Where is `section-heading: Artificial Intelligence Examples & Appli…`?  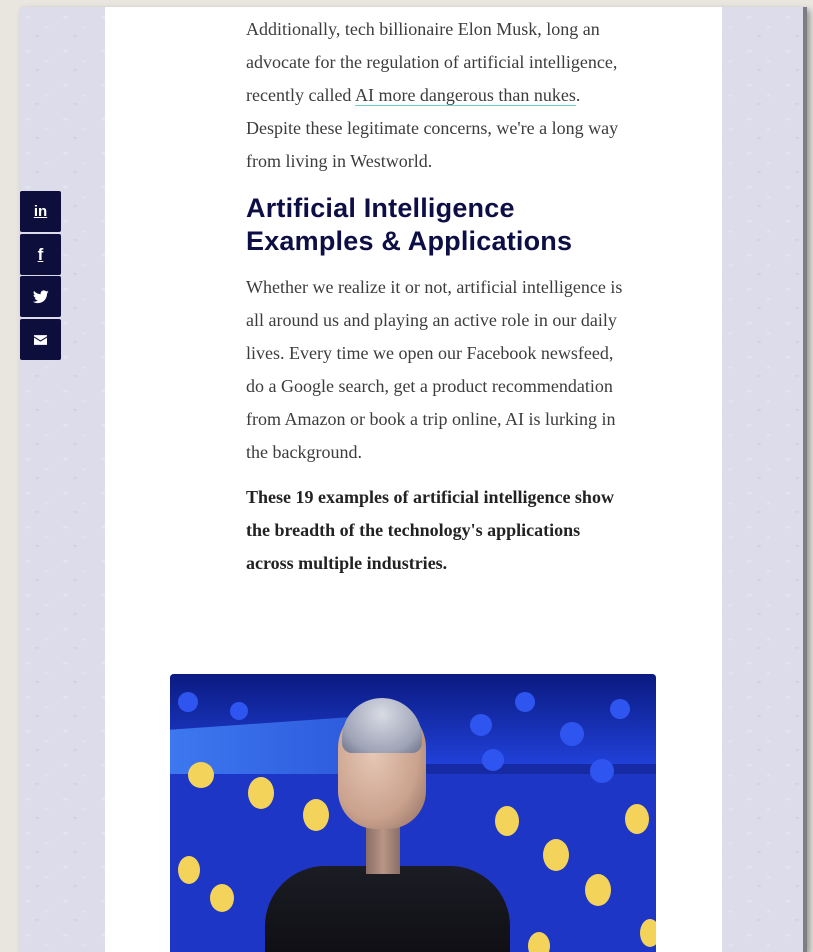 section-heading: Artificial Intelligence Examples & Appli… is located at coordinates (409, 224).